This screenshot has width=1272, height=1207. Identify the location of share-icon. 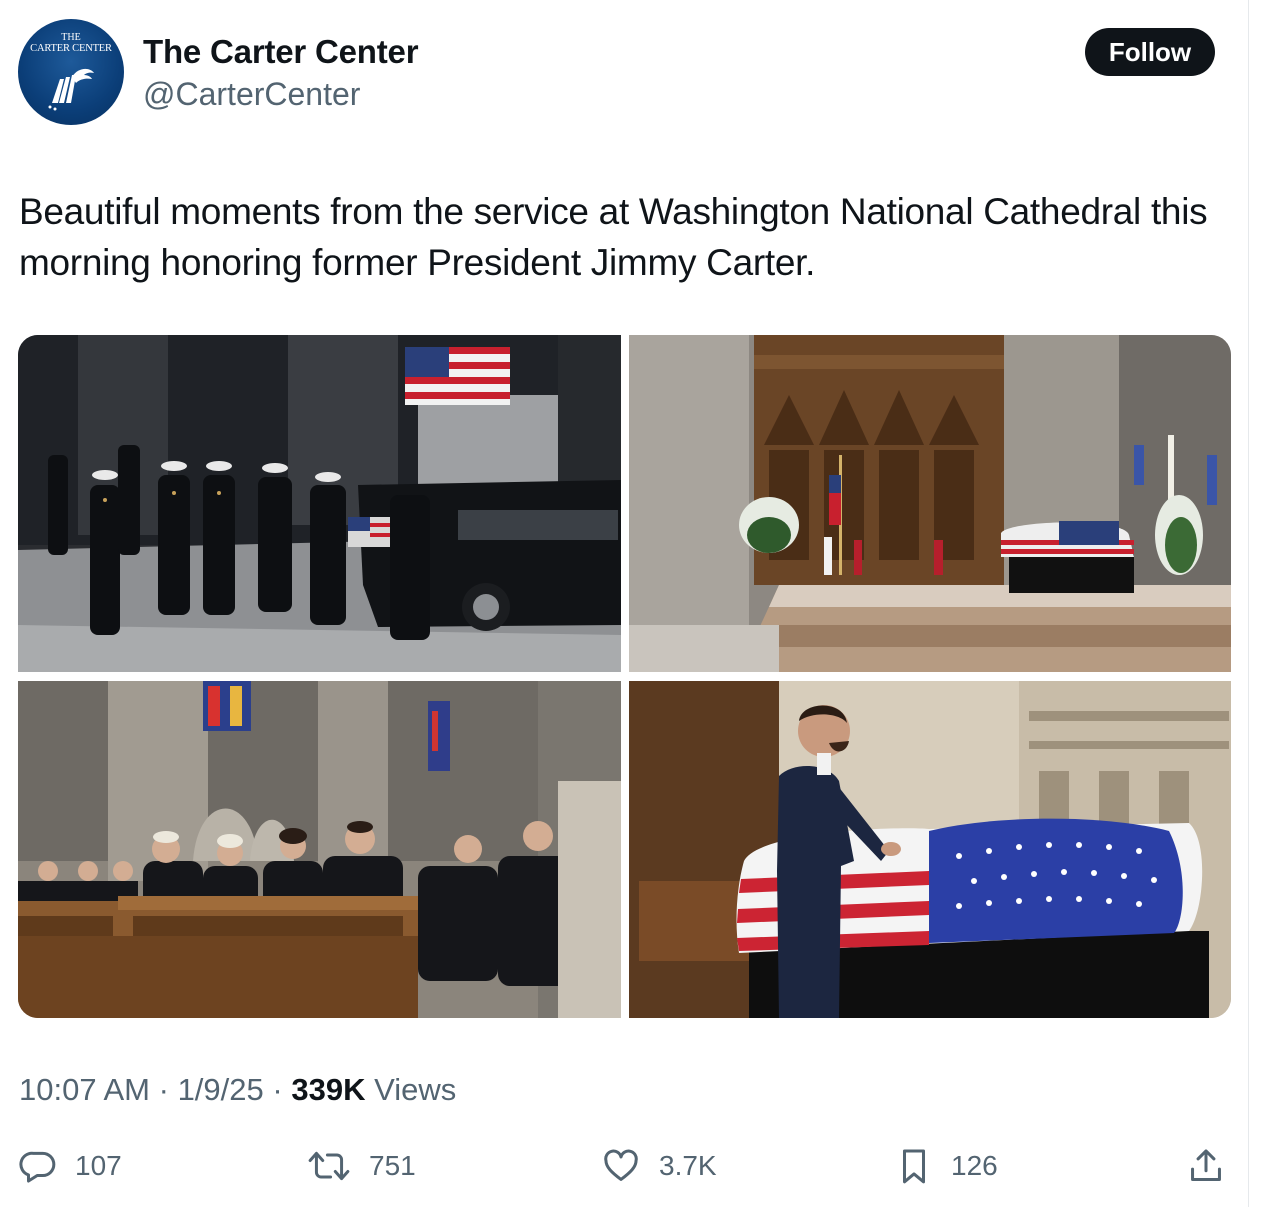
(1206, 1165).